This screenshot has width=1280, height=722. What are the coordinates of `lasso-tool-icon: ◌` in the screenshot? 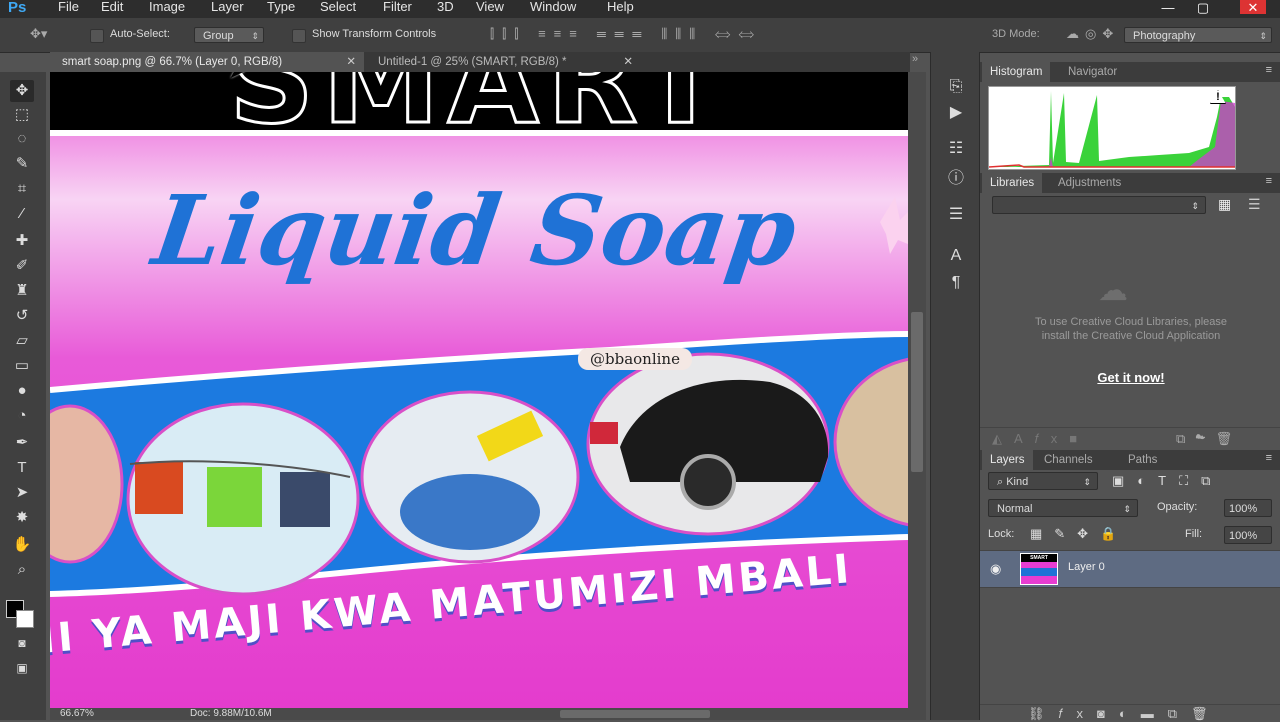 It's located at (22, 139).